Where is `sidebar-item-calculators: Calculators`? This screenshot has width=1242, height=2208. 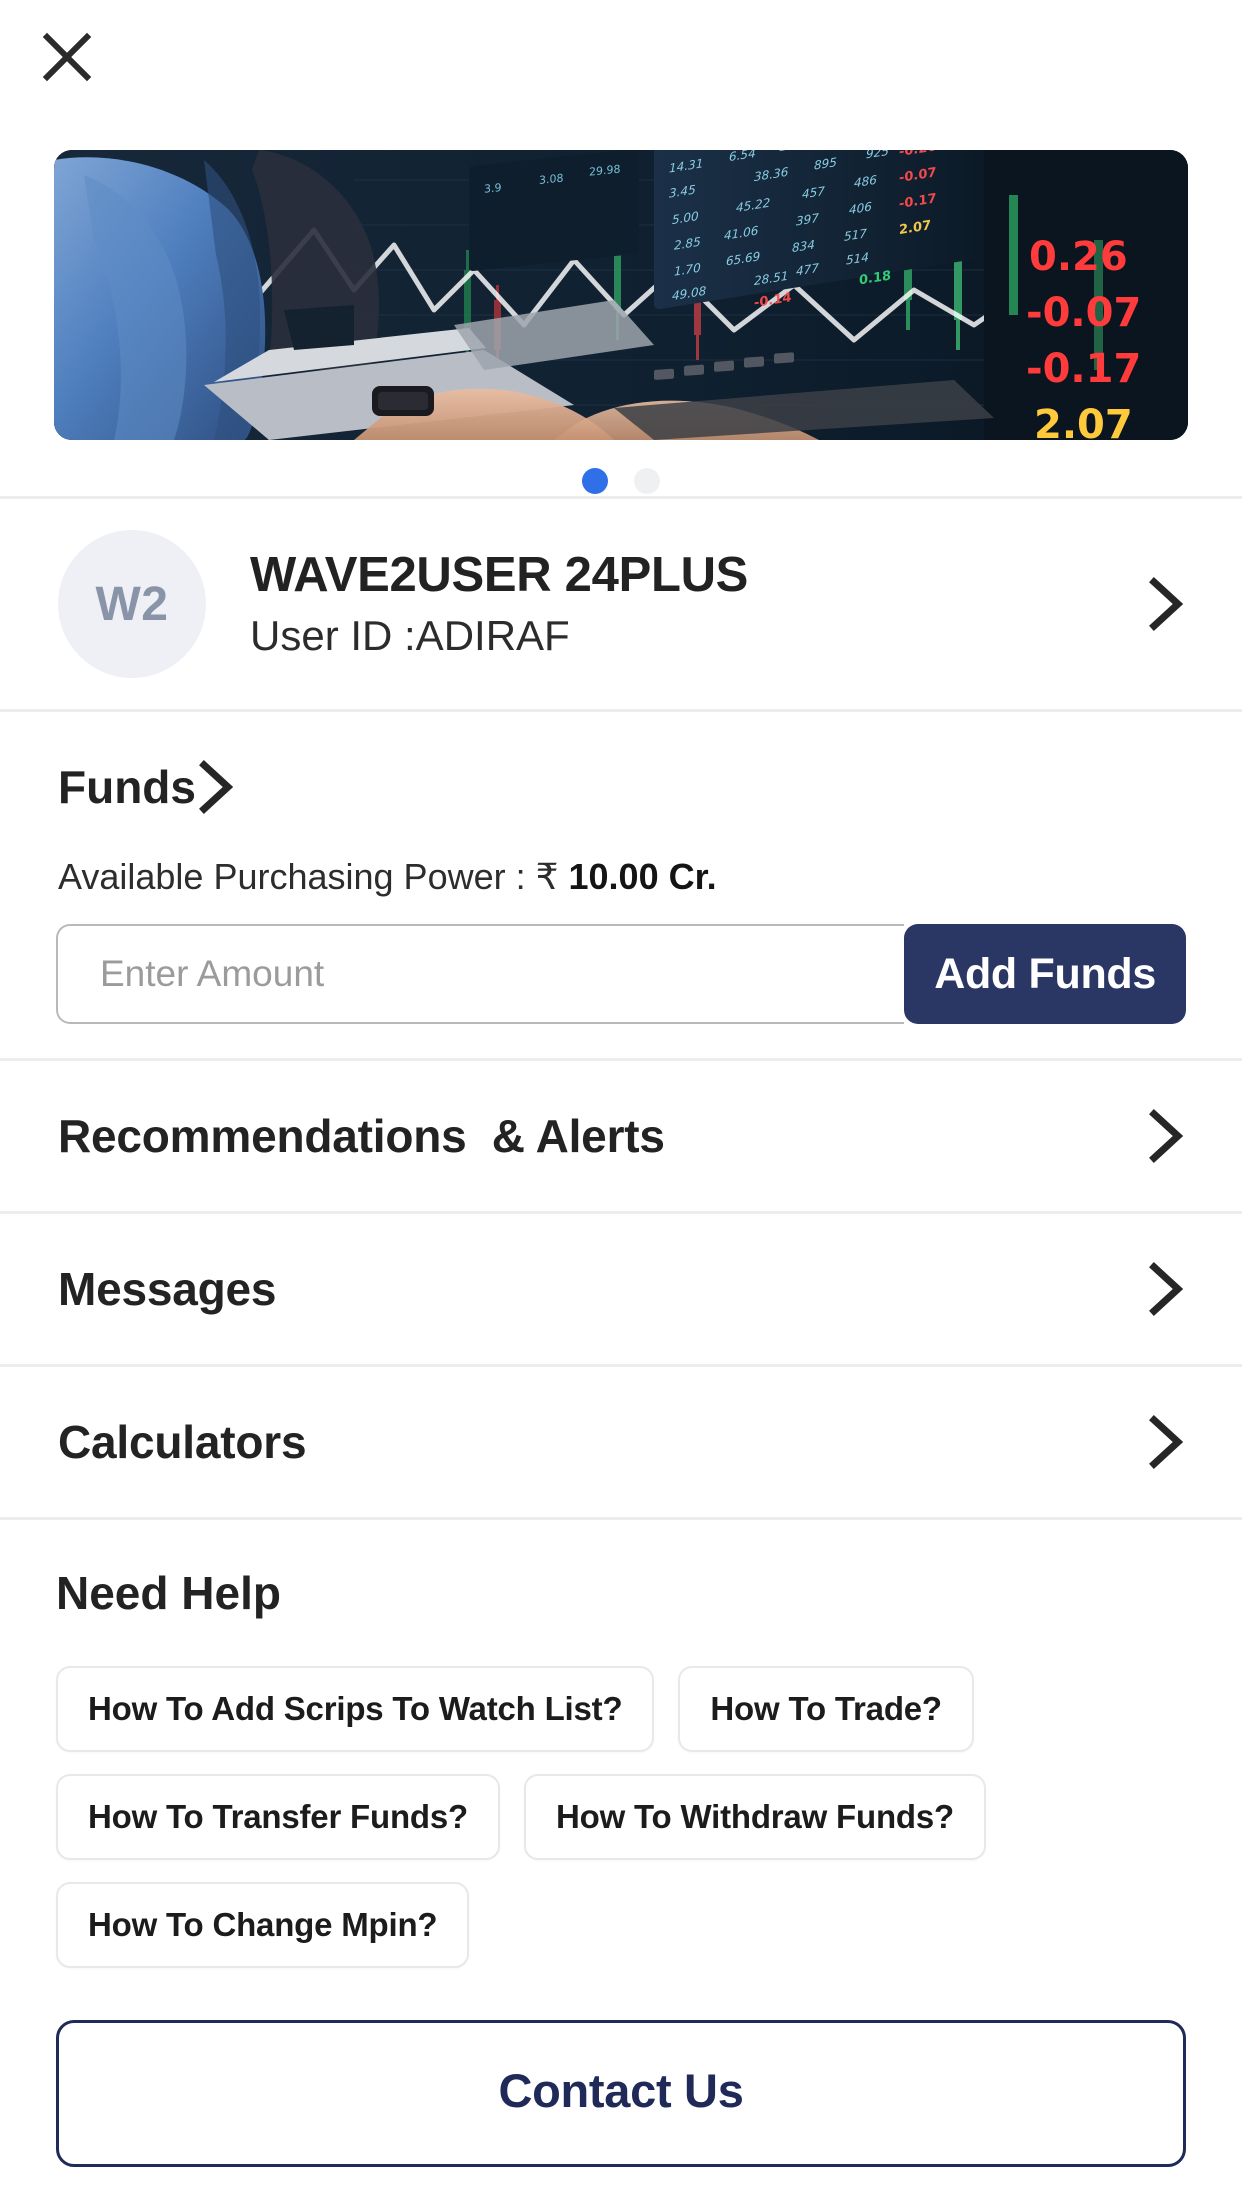 sidebar-item-calculators: Calculators is located at coordinates (621, 1442).